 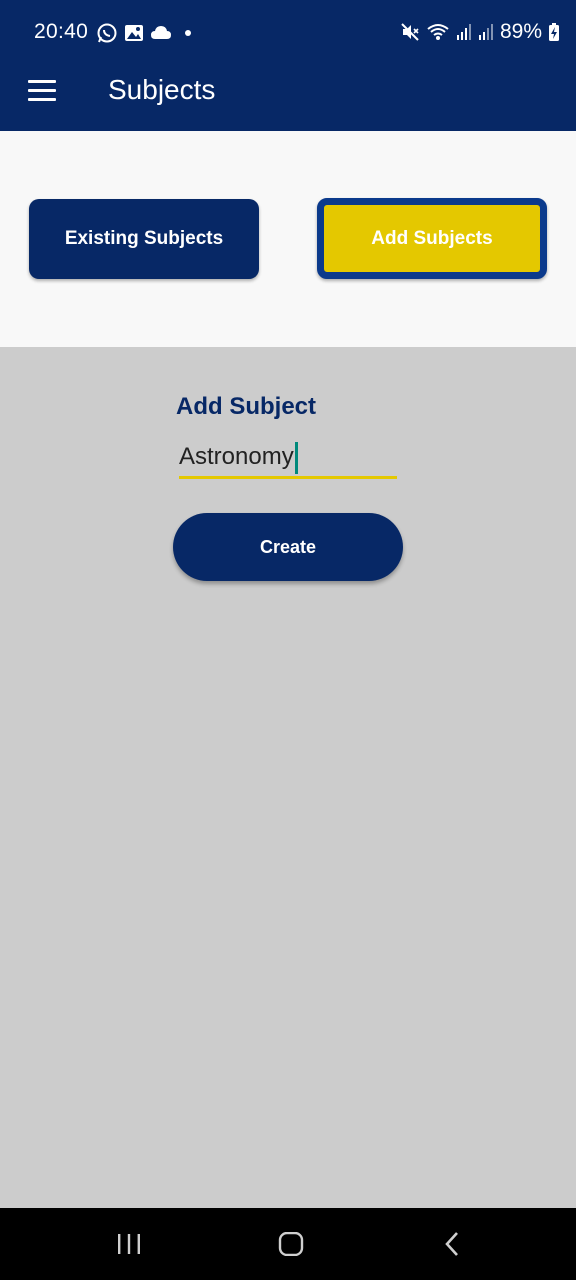 I want to click on image-icon, so click(x=134, y=33).